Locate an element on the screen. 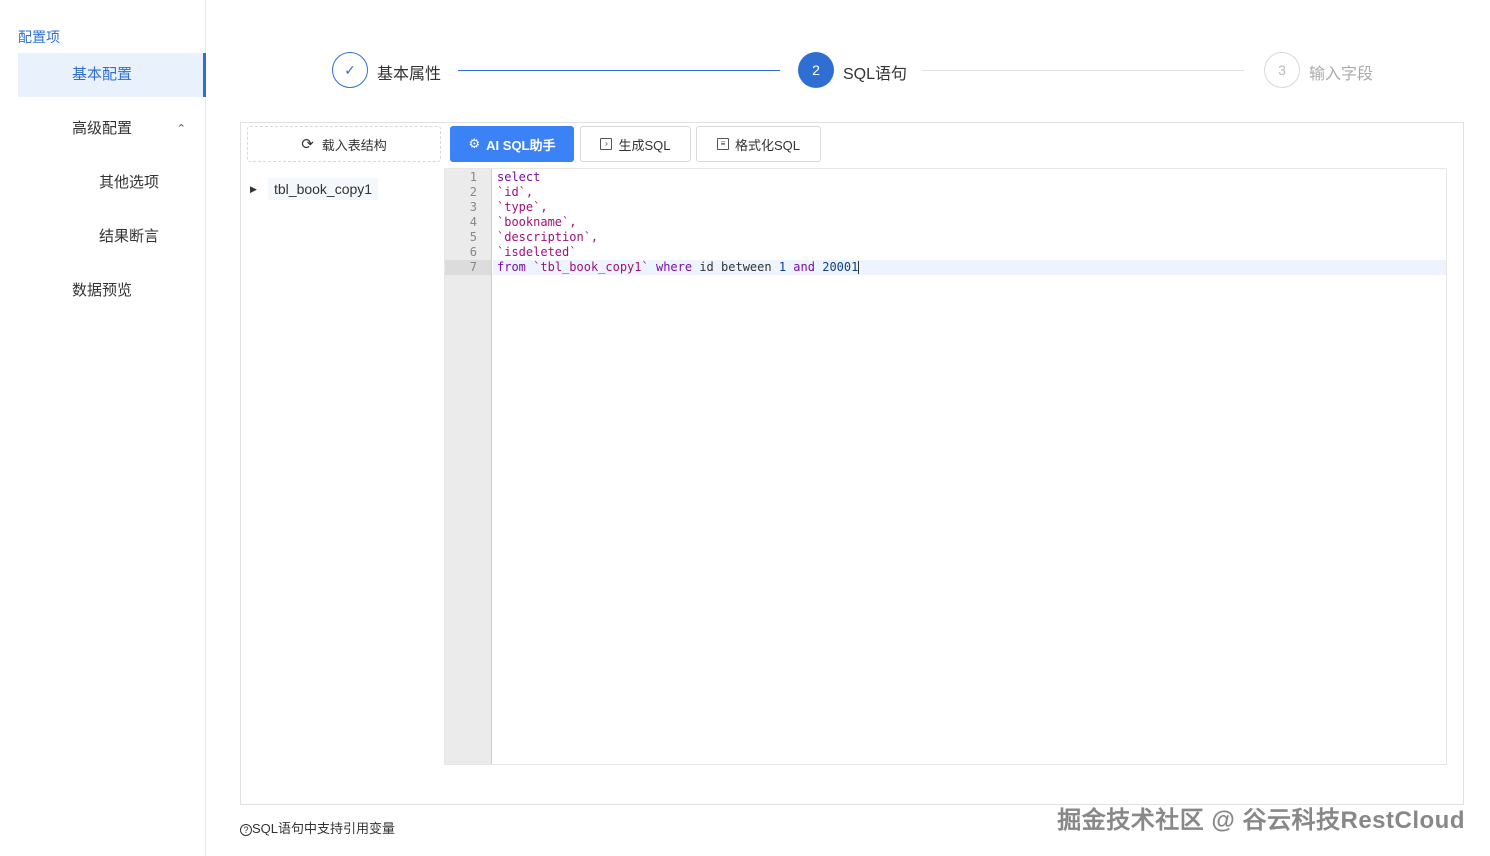 The width and height of the screenshot is (1490, 856). line-number: 1 is located at coordinates (473, 177).